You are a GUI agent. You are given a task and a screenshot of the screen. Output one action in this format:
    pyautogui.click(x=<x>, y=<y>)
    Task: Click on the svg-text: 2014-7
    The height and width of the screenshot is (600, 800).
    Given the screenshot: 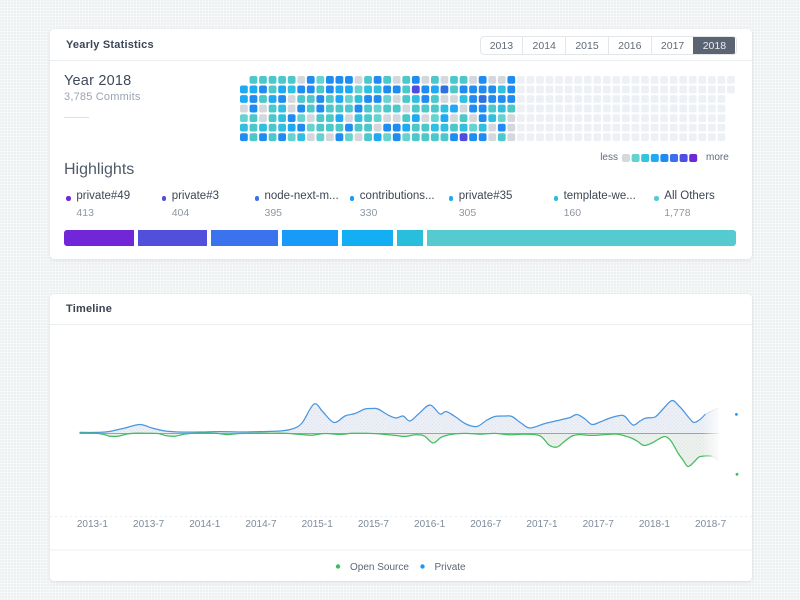 What is the action you would take?
    pyautogui.click(x=261, y=524)
    